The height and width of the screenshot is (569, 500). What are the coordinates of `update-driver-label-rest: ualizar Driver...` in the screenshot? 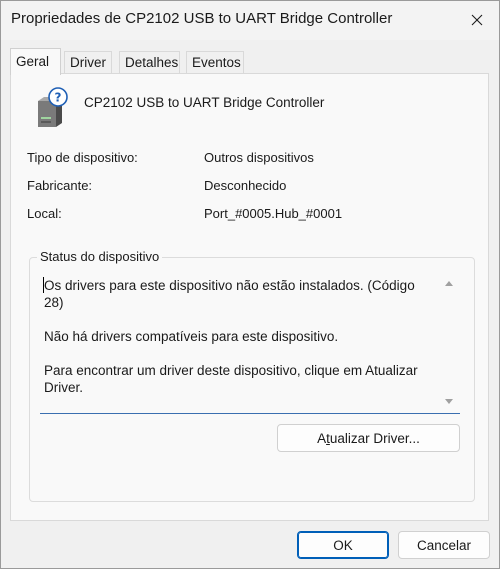 It's located at (374, 438).